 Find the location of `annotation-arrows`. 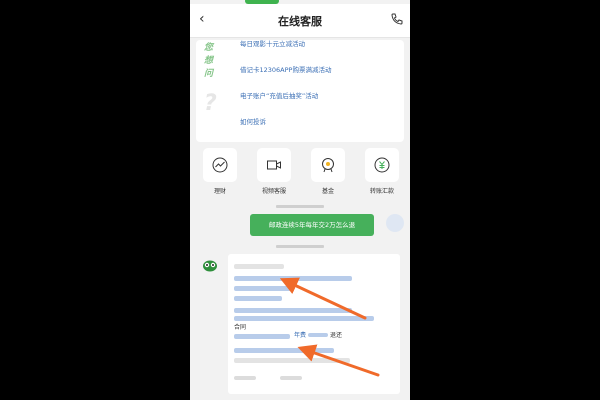

annotation-arrows is located at coordinates (329, 327).